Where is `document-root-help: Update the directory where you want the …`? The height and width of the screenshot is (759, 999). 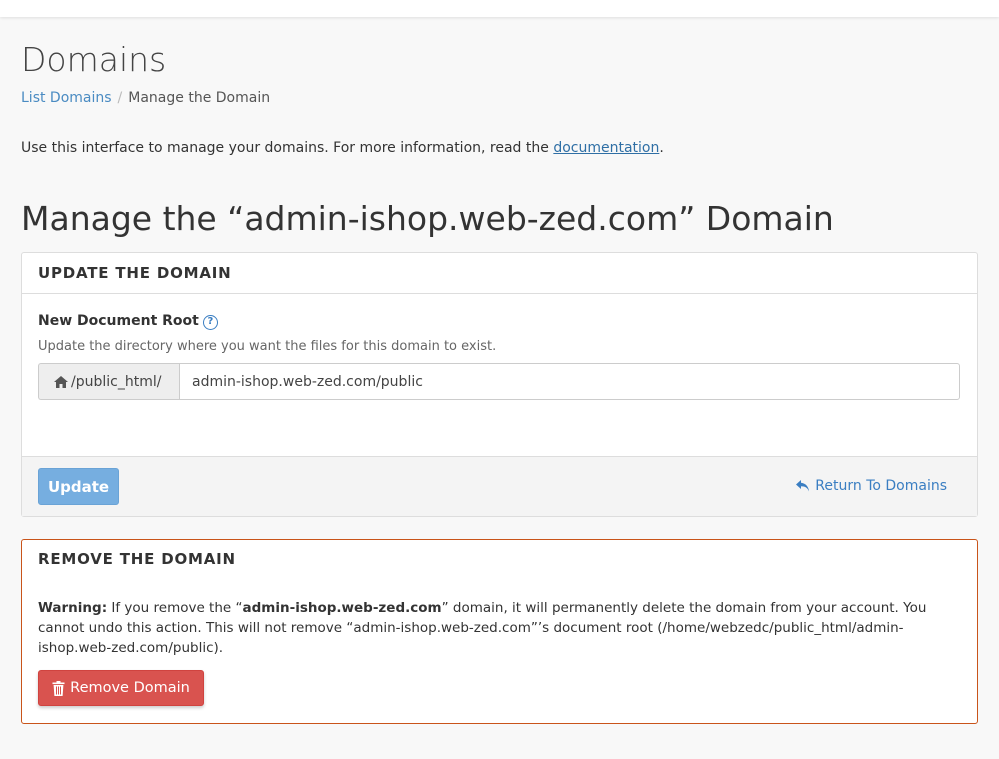 document-root-help: Update the directory where you want the … is located at coordinates (267, 346).